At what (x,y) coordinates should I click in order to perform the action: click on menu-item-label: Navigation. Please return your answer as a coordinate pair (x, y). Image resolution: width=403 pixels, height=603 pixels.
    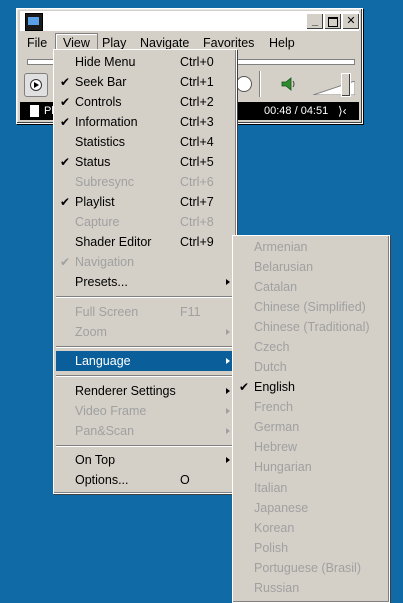
    Looking at the image, I should click on (105, 262).